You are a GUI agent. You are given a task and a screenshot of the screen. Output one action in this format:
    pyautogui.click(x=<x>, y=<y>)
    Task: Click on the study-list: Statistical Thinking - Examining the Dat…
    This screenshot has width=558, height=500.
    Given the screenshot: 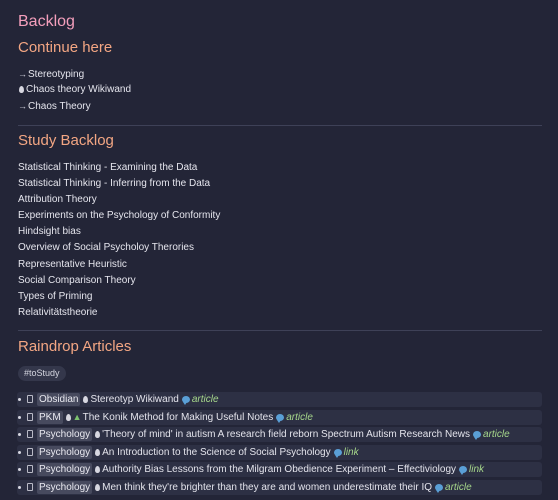 What is the action you would take?
    pyautogui.click(x=119, y=240)
    